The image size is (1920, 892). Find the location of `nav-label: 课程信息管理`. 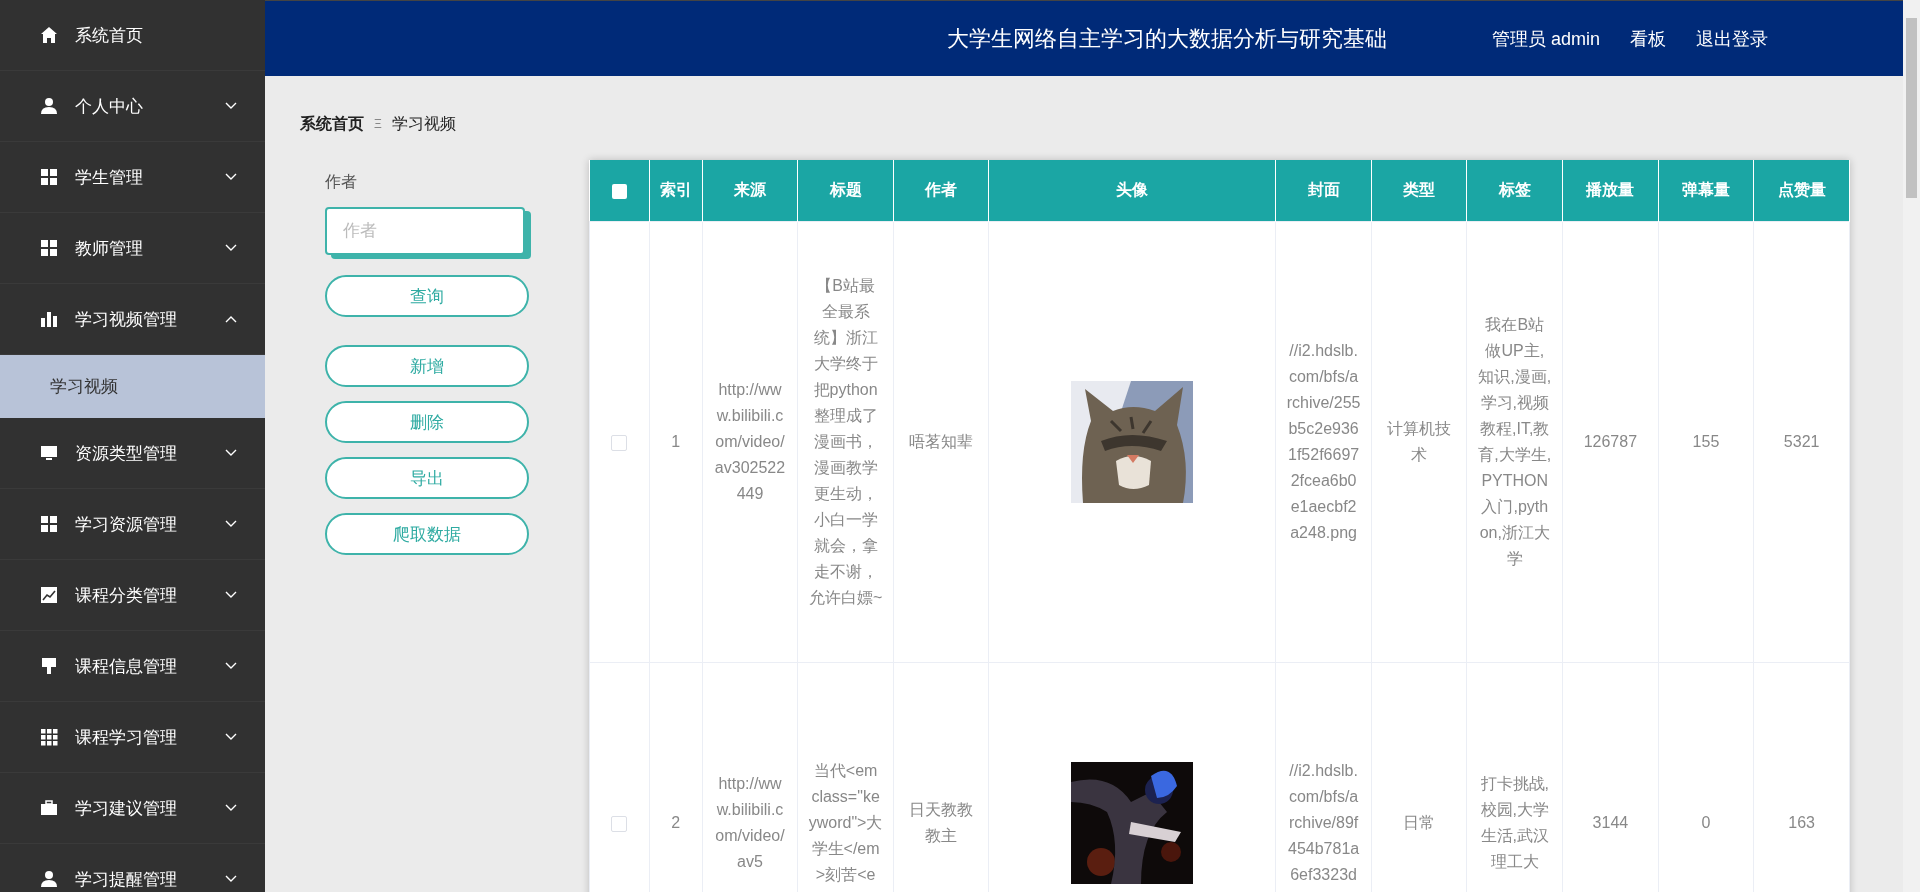

nav-label: 课程信息管理 is located at coordinates (126, 666).